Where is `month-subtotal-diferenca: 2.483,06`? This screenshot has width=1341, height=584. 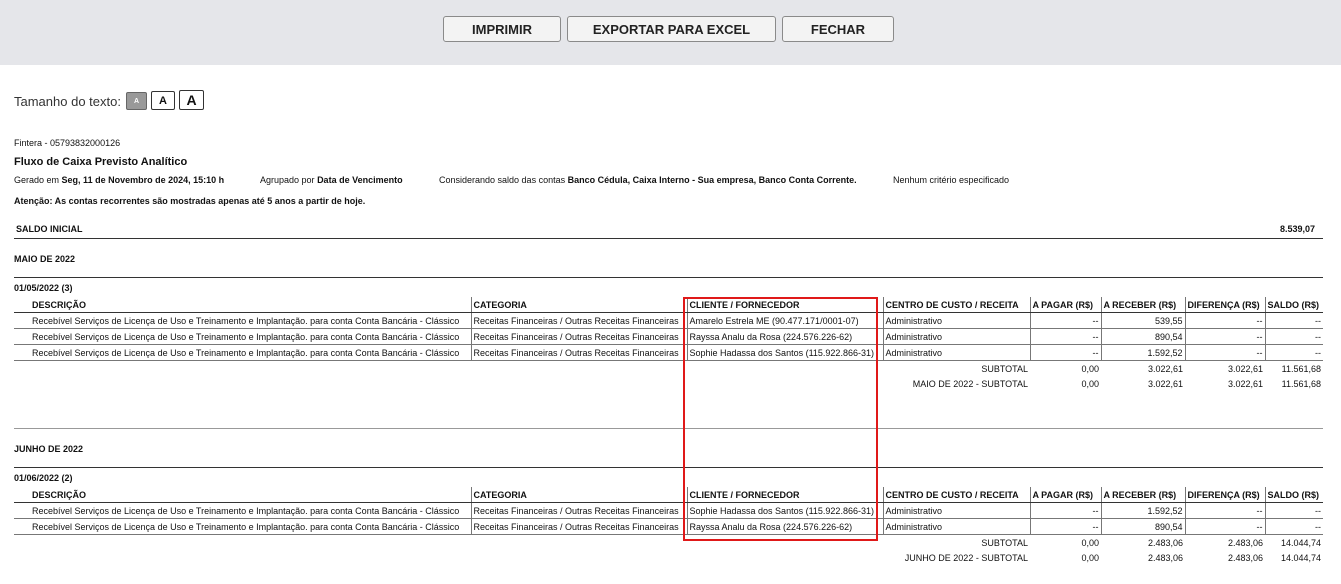
month-subtotal-diferenca: 2.483,06 is located at coordinates (1245, 557).